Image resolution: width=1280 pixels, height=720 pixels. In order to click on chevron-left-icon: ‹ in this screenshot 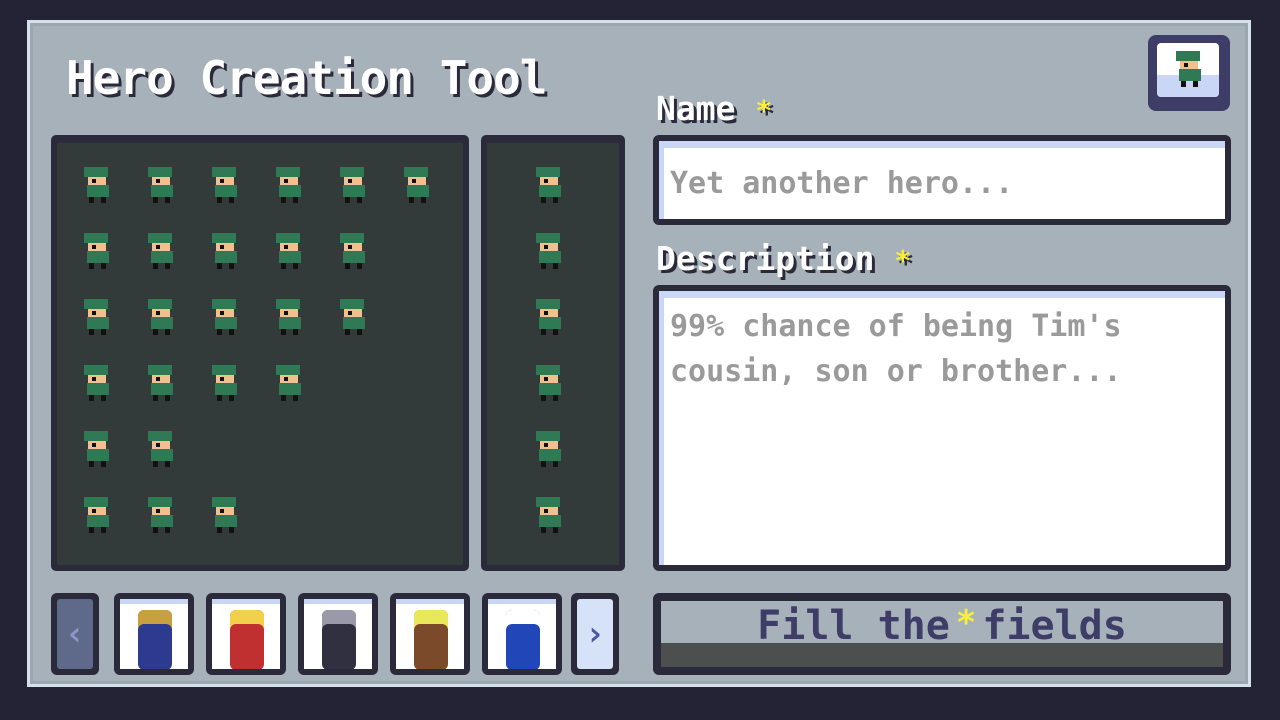, I will do `click(75, 634)`.